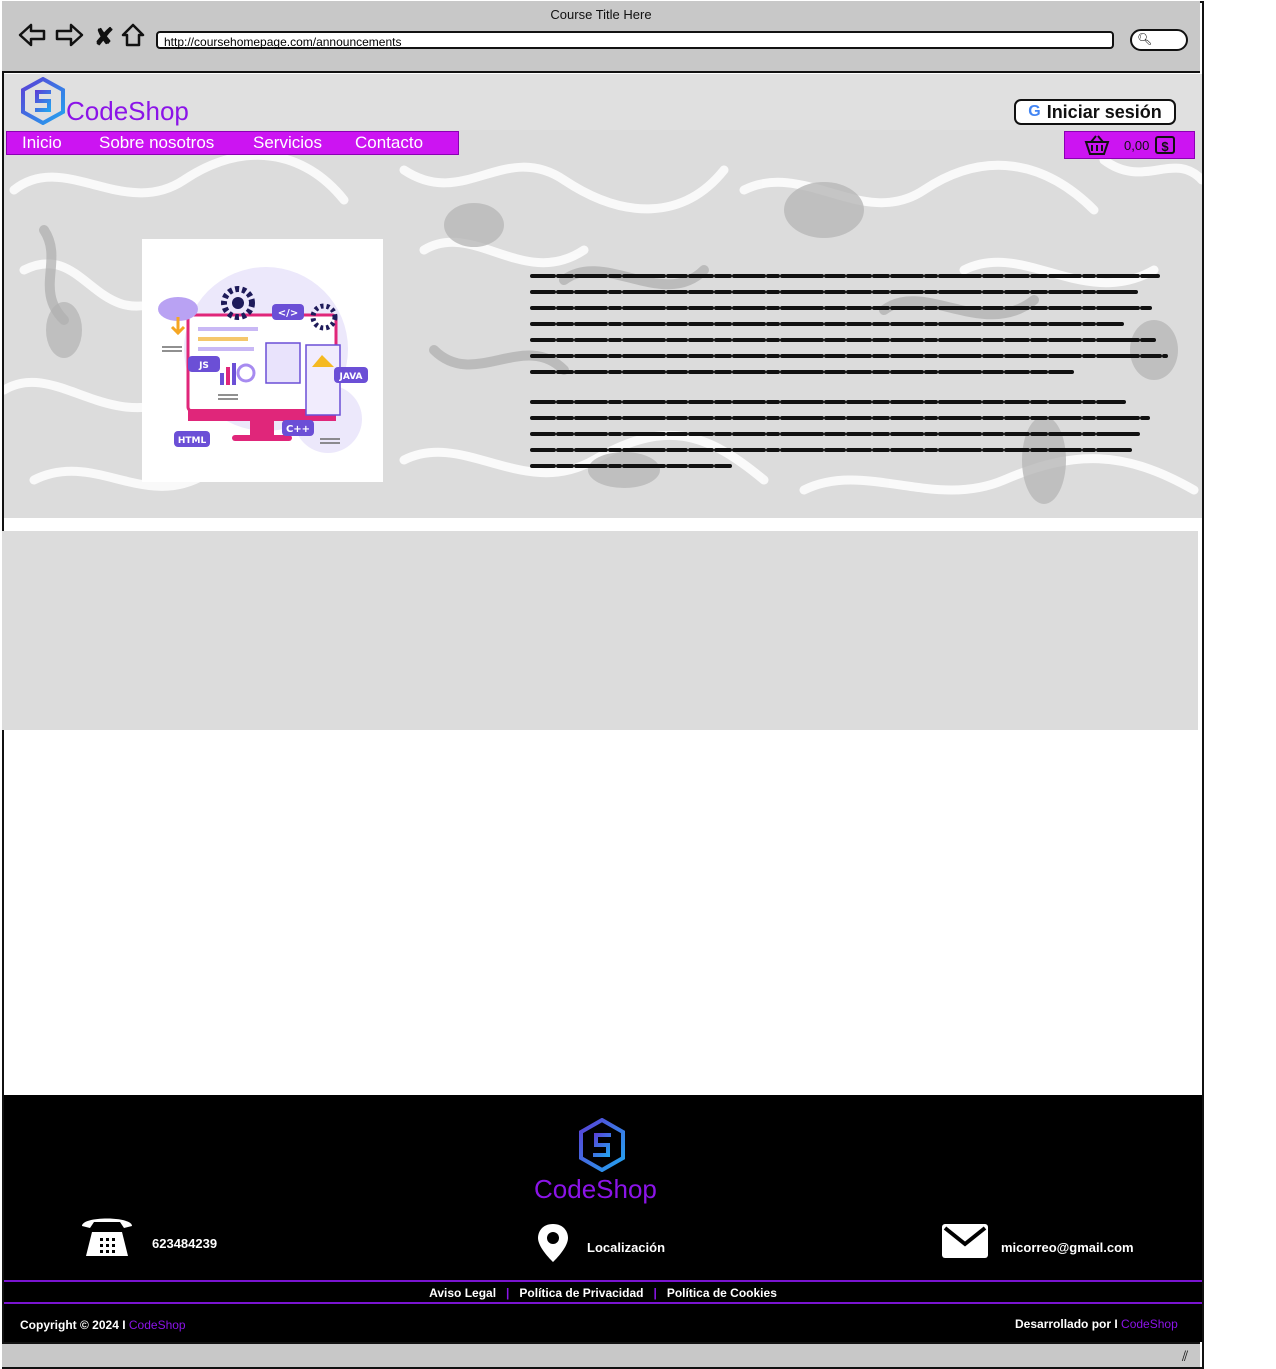  What do you see at coordinates (262, 360) in the screenshot?
I see `hero-illustration: </> JS JAVA HTML C++` at bounding box center [262, 360].